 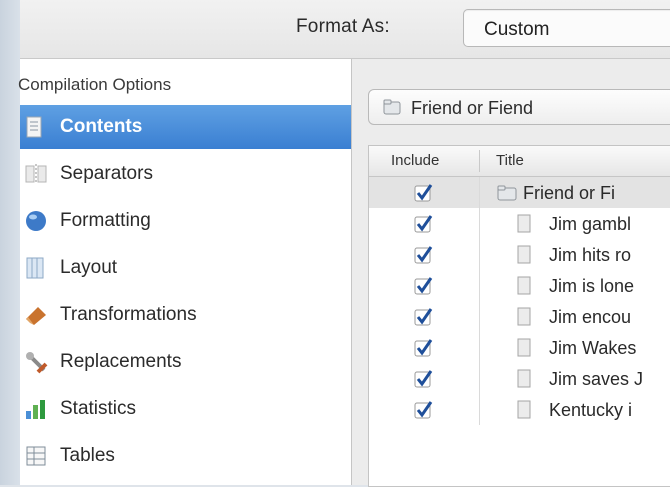 I want to click on sidebar-item-label: Statistics, so click(x=98, y=408).